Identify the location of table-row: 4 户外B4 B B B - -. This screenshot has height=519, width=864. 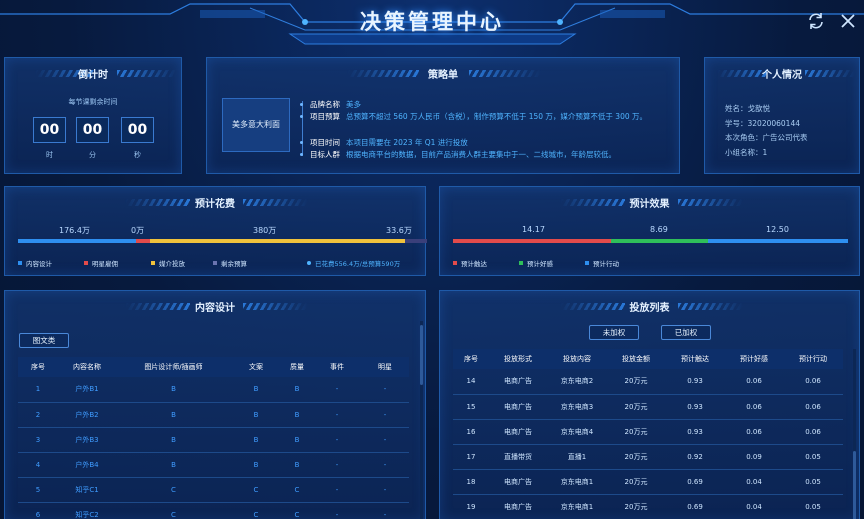
(213, 465).